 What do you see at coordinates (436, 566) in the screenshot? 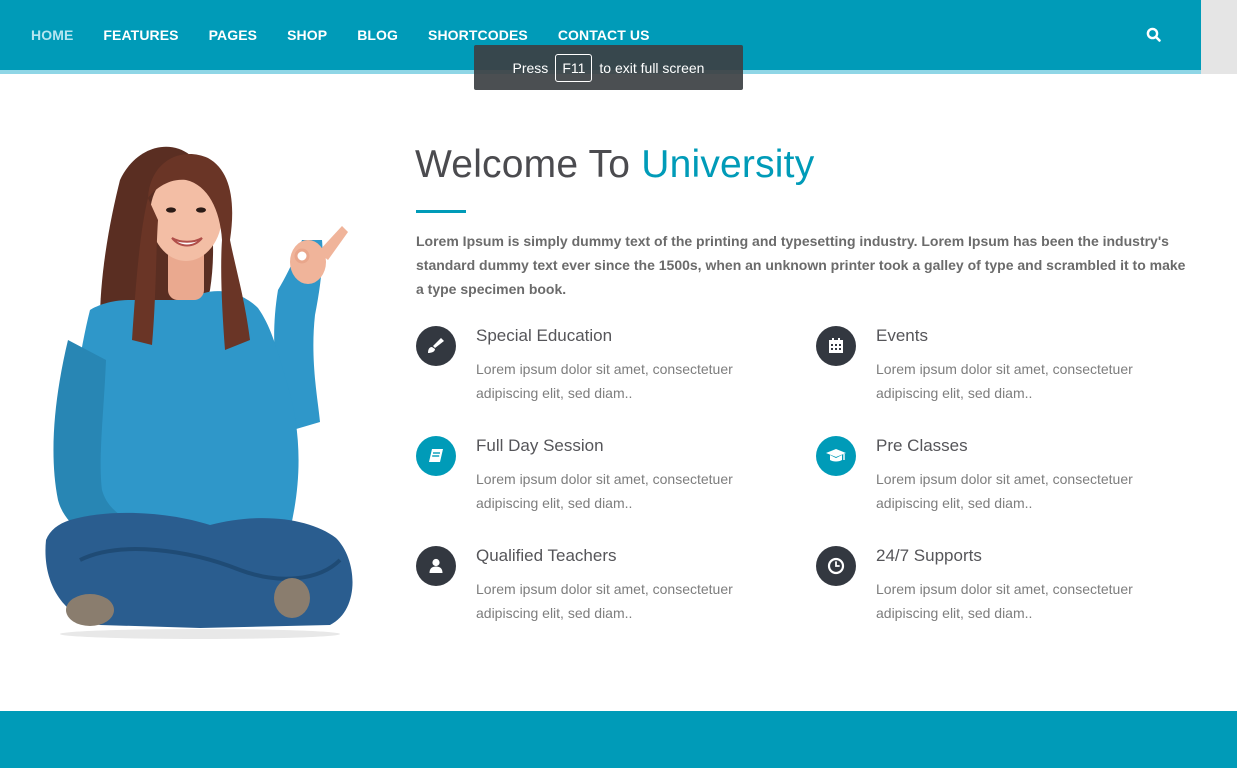
I see `user-icon` at bounding box center [436, 566].